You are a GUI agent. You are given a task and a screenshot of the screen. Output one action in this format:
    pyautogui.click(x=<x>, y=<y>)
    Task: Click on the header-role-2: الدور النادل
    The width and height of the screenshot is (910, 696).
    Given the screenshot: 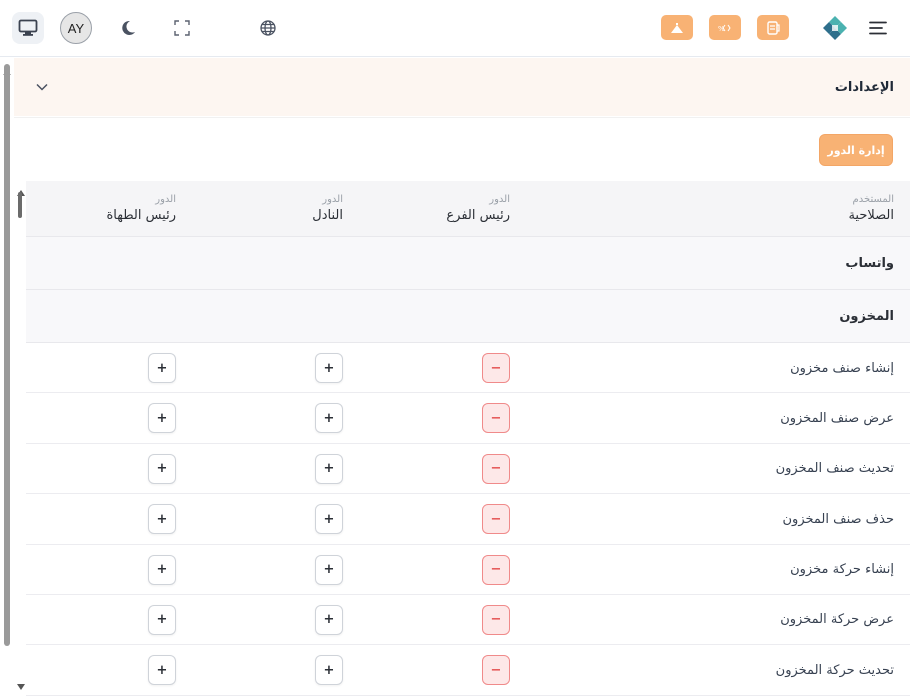 What is the action you would take?
    pyautogui.click(x=327, y=209)
    